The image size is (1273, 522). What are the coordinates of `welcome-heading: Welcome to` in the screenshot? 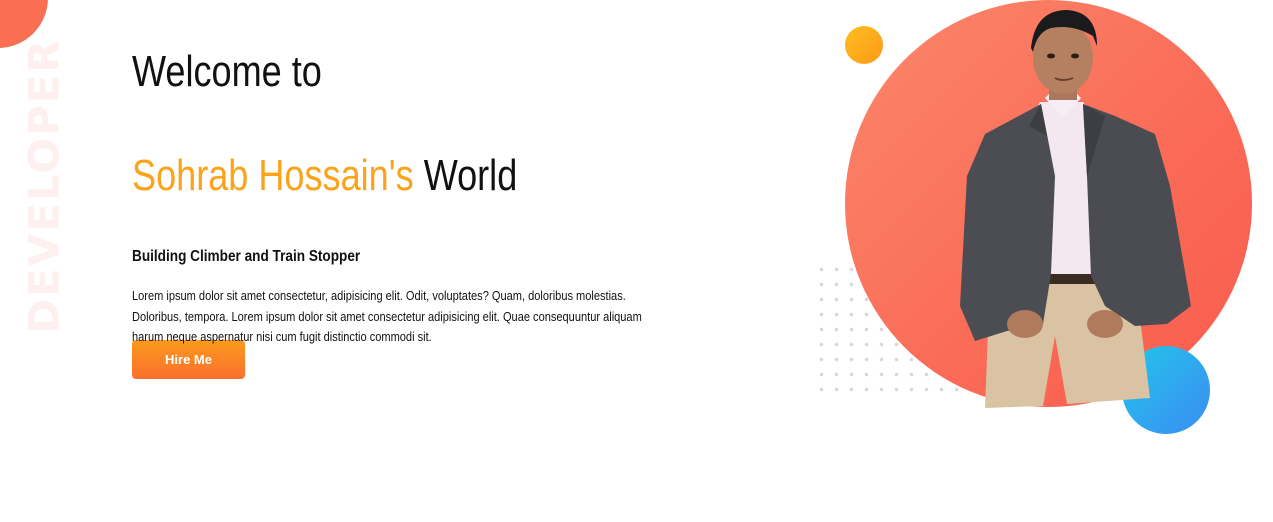 It's located at (227, 71).